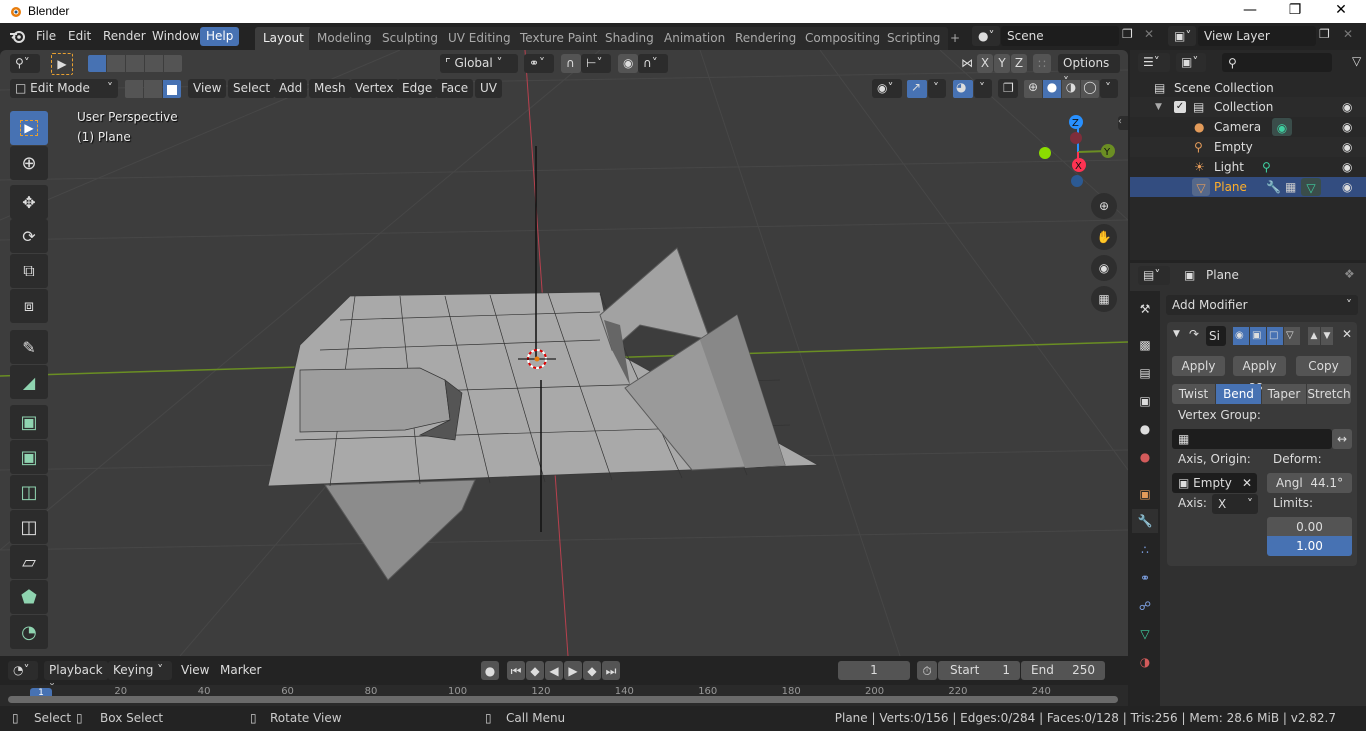  I want to click on mirror-y-toggle: Y, so click(1002, 63).